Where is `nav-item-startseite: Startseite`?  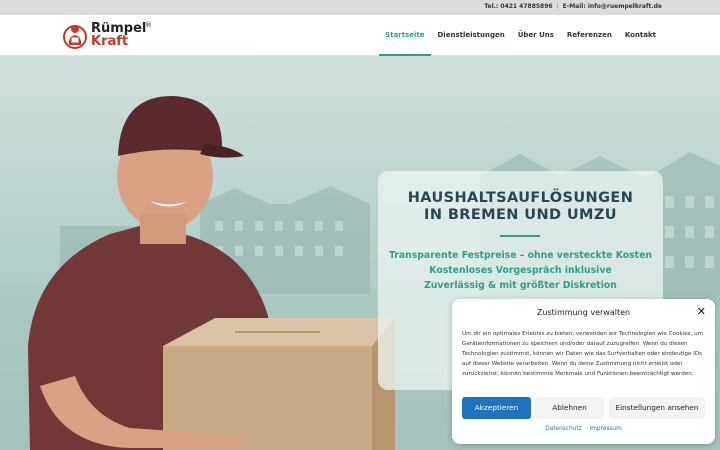
nav-item-startseite: Startseite is located at coordinates (405, 35).